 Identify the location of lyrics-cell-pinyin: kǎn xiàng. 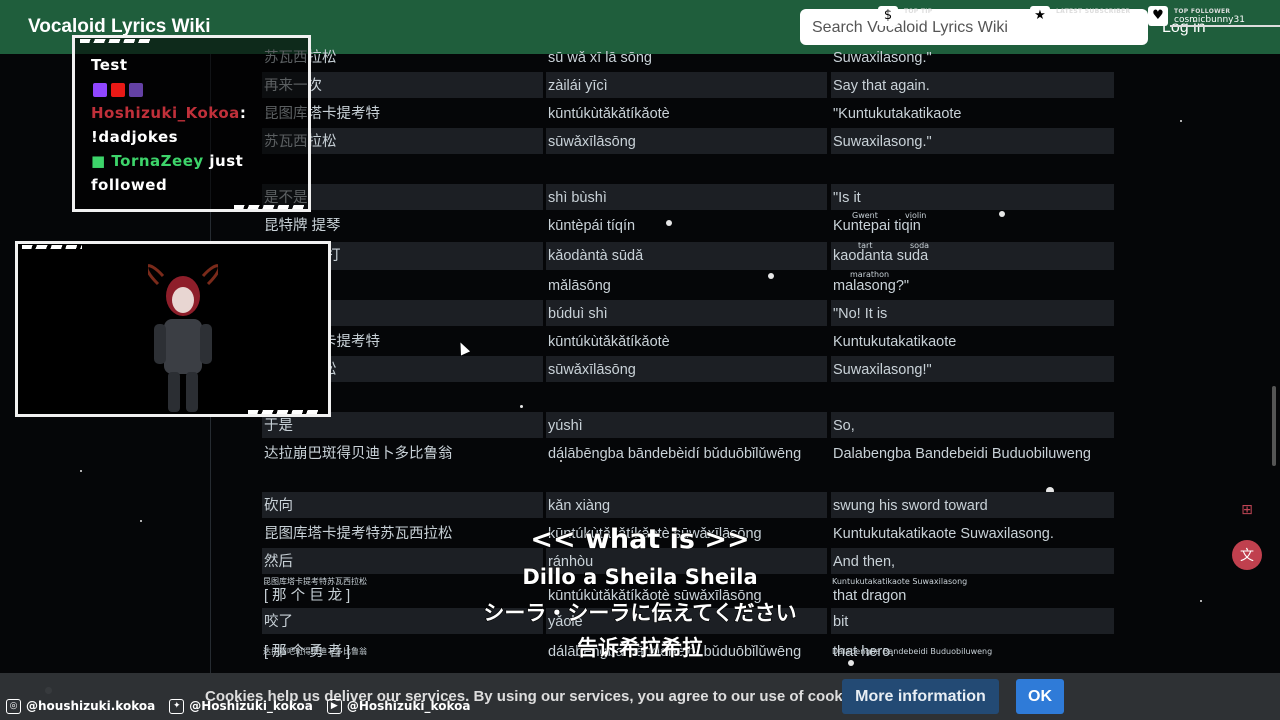
(686, 505).